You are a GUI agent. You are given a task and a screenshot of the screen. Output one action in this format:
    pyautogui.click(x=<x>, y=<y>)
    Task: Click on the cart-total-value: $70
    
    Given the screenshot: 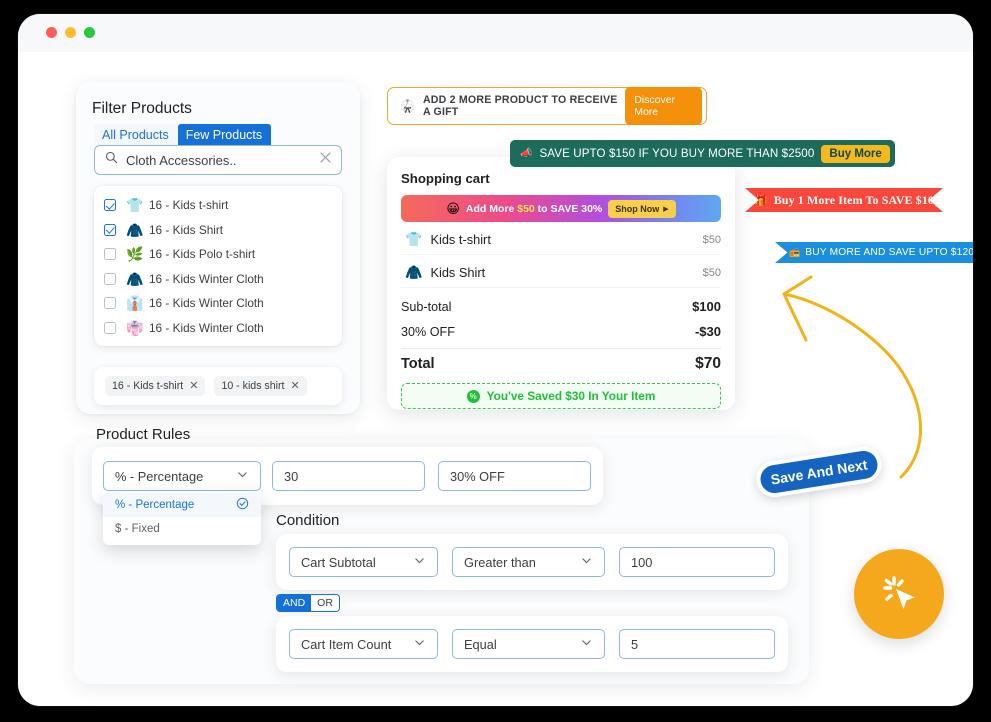 What is the action you would take?
    pyautogui.click(x=708, y=363)
    